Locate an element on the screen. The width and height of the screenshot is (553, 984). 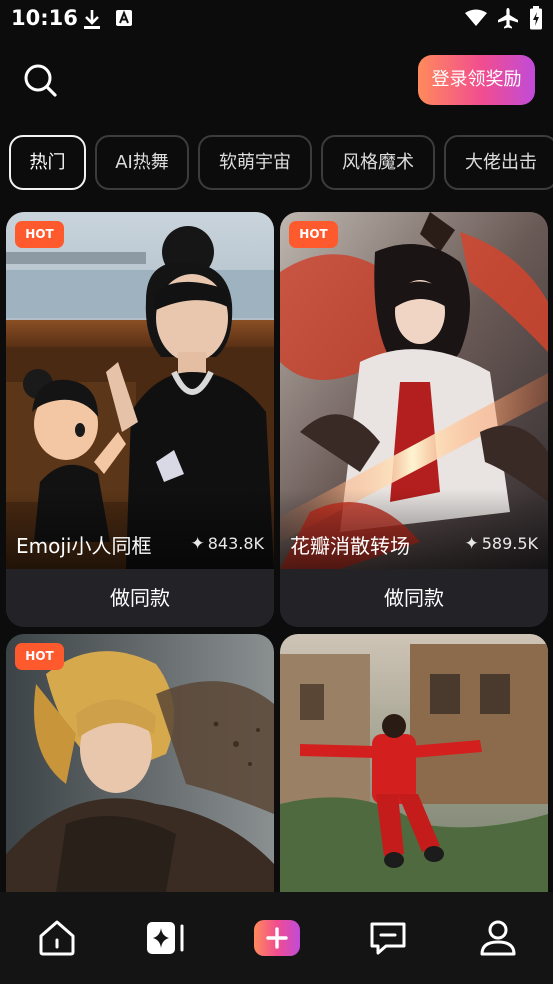
nav-home is located at coordinates (57, 938).